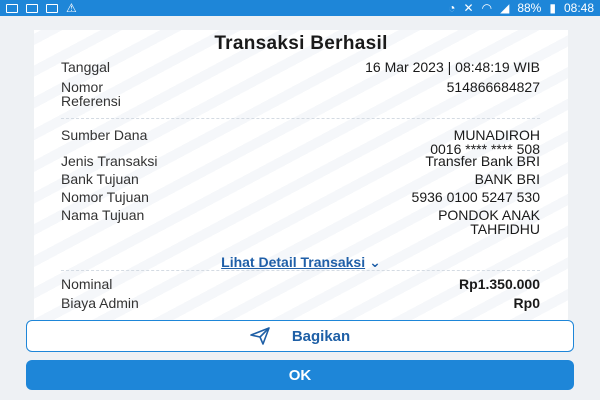  Describe the element at coordinates (526, 303) in the screenshot. I see `admin-fee-value: Rp0` at that location.